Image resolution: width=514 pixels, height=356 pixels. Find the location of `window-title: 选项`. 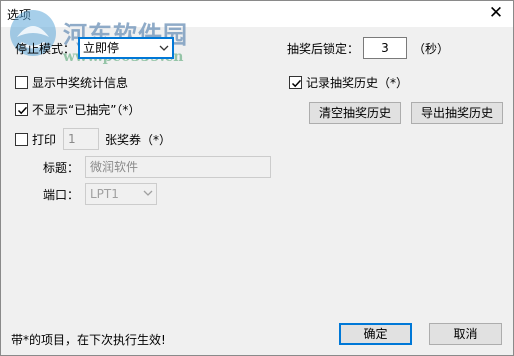

window-title: 选项 is located at coordinates (19, 15).